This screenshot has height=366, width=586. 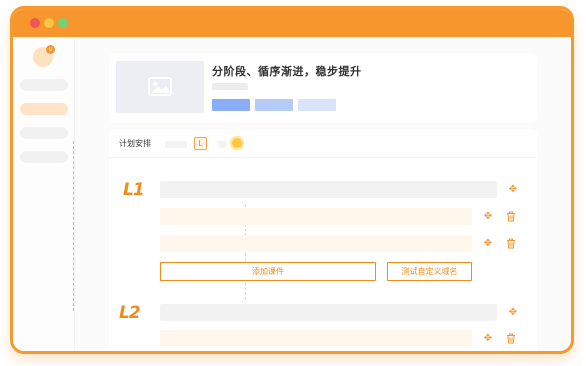 What do you see at coordinates (323, 88) in the screenshot?
I see `course-card: 分阶段、循序渐进，稳步提升` at bounding box center [323, 88].